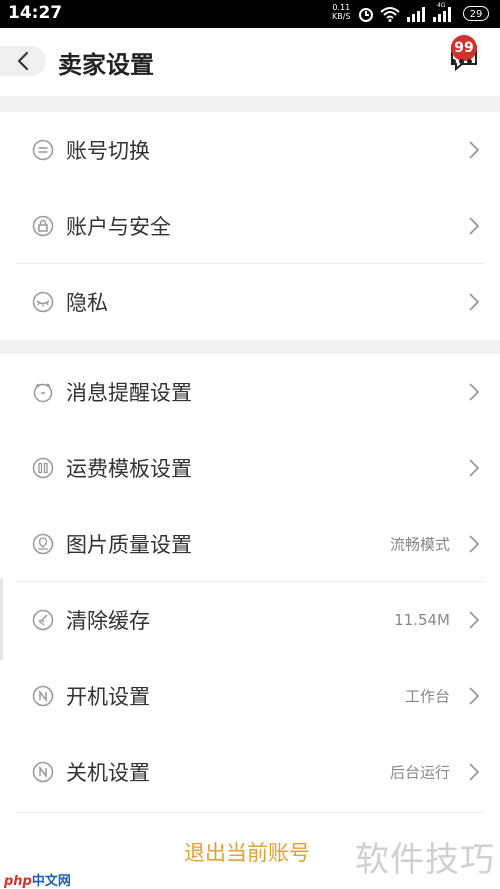 The image size is (500, 889). Describe the element at coordinates (250, 544) in the screenshot. I see `settings-item-image-quality: 图片质量设置 流畅模式` at that location.